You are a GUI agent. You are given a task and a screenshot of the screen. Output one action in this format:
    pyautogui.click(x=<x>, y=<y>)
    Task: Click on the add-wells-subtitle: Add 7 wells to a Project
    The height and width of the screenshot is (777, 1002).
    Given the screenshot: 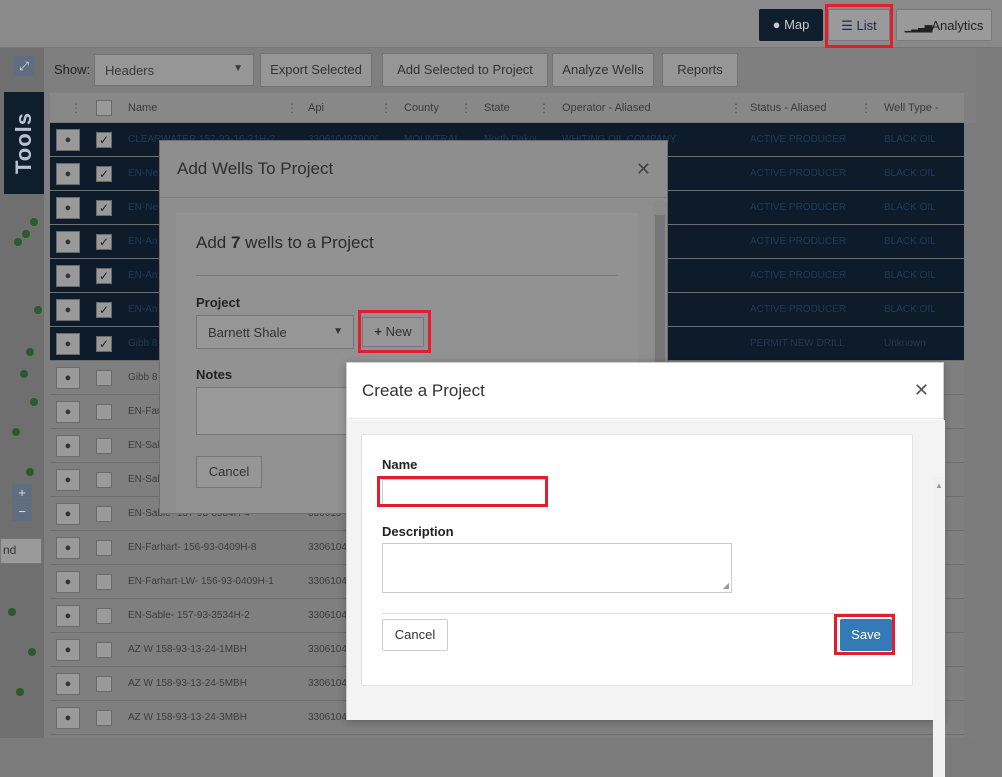 What is the action you would take?
    pyautogui.click(x=285, y=242)
    